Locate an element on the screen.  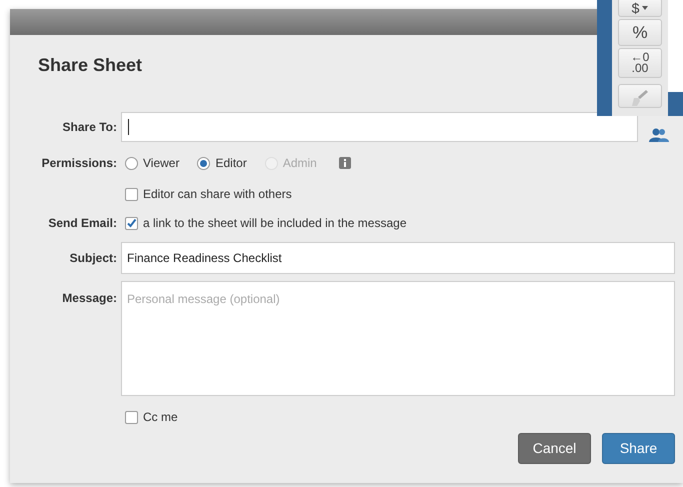
currency-button: $ is located at coordinates (640, 8).